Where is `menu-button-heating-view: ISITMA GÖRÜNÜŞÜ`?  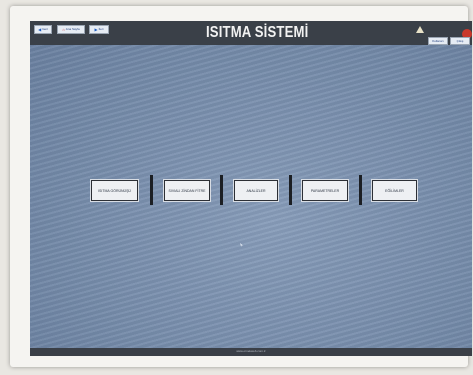
menu-button-heating-view: ISITMA GÖRÜNÜŞÜ is located at coordinates (114, 190).